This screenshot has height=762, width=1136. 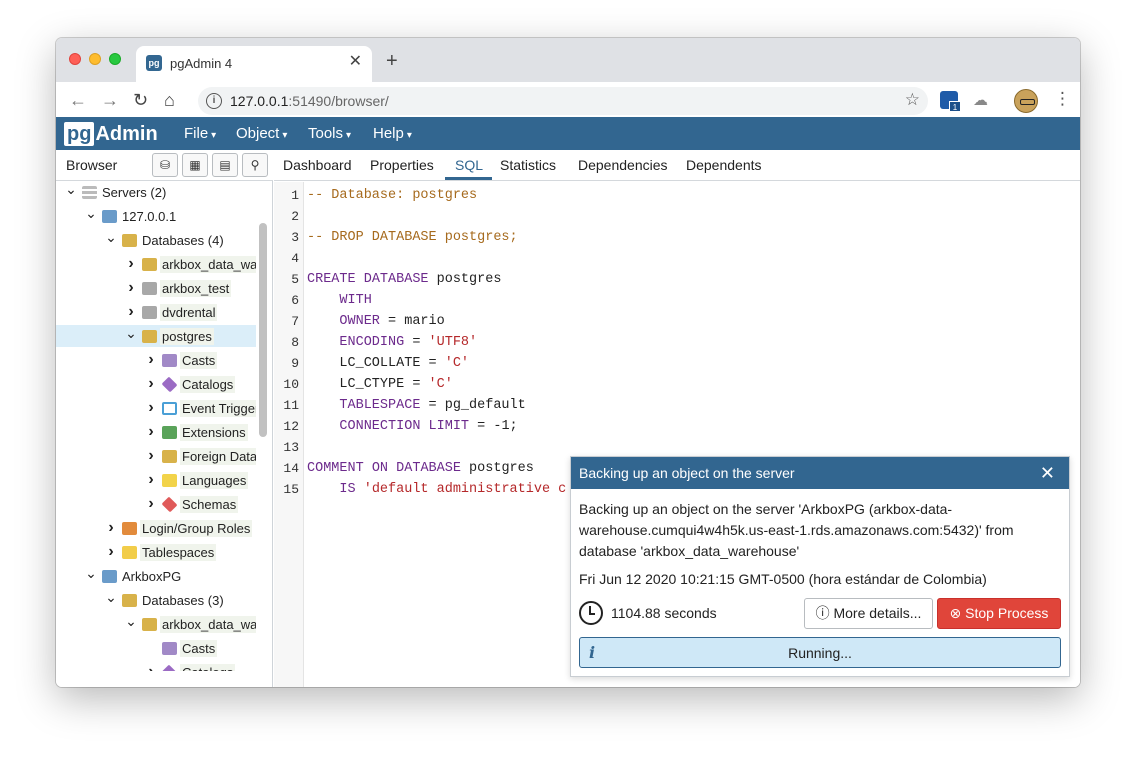 I want to click on menu-tools: Tools ▾, so click(x=329, y=133).